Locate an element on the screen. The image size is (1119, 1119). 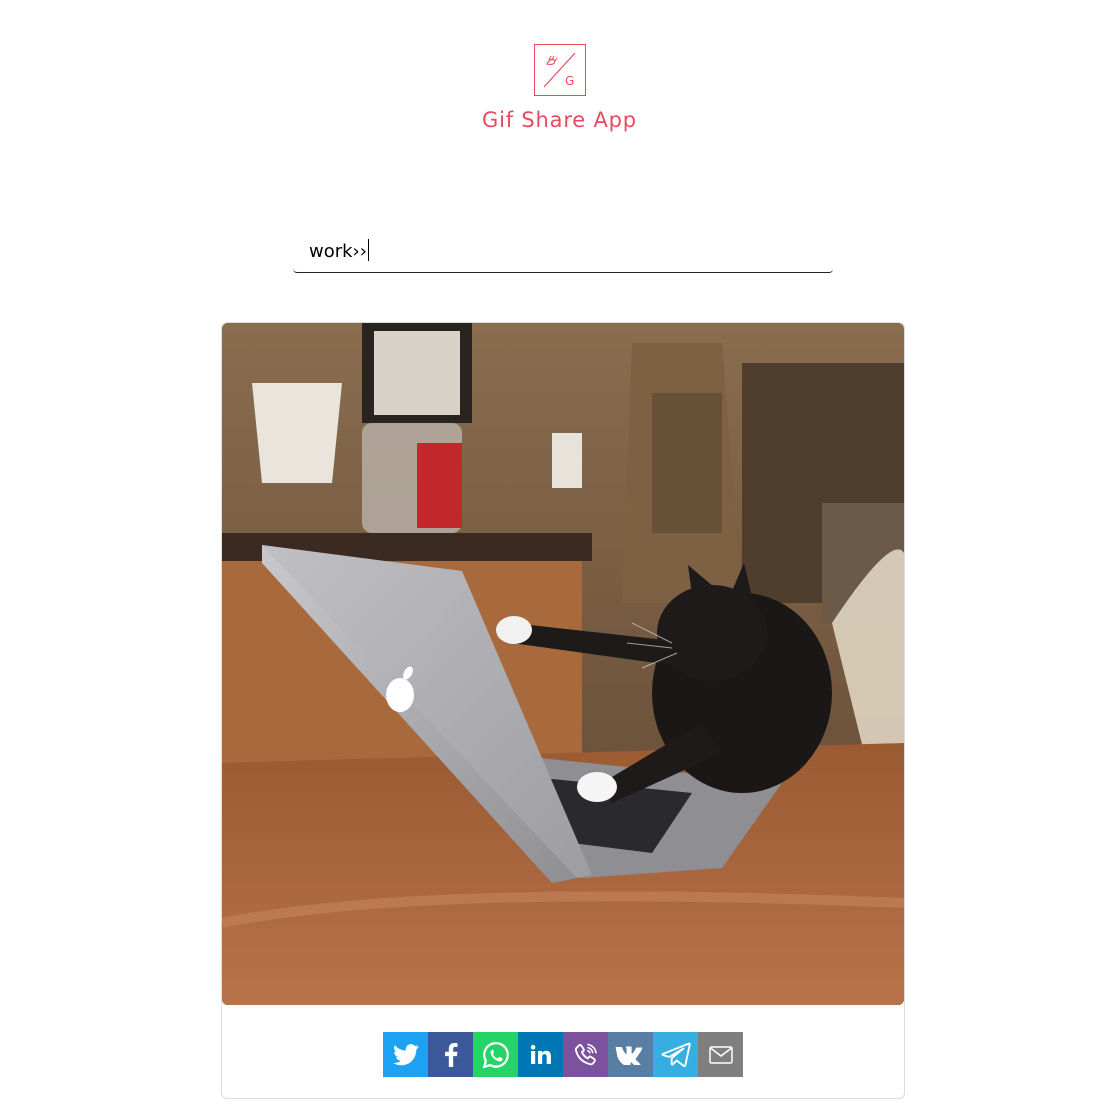
share-whatsapp-button is located at coordinates (495, 1054).